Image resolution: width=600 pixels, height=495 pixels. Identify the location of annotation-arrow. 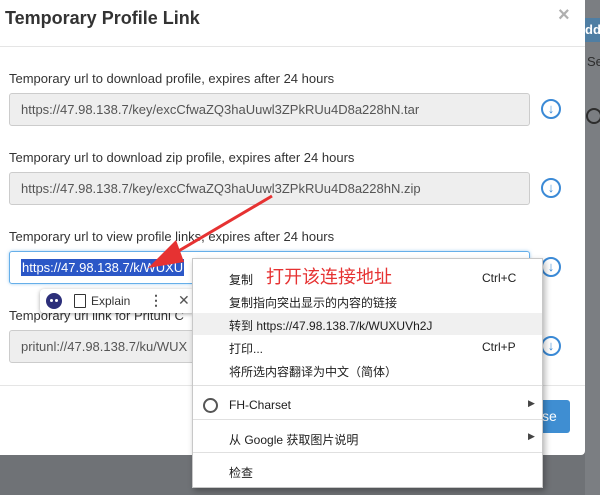
(210, 231).